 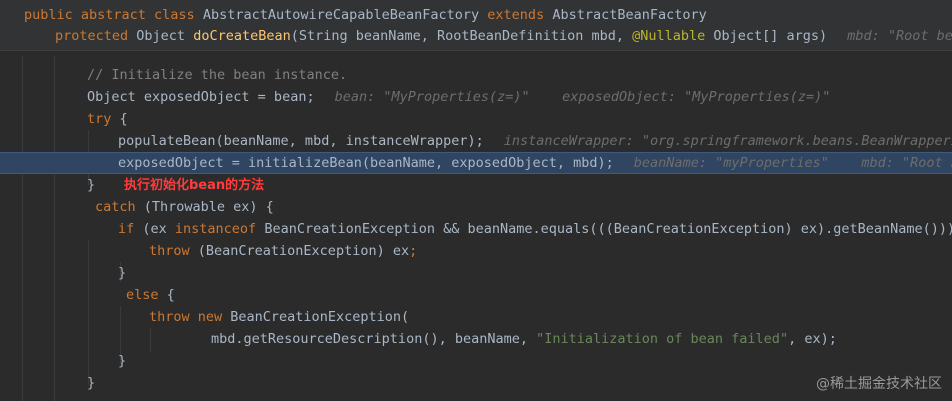 What do you see at coordinates (96, 36) in the screenshot?
I see `protected-keyword: protected` at bounding box center [96, 36].